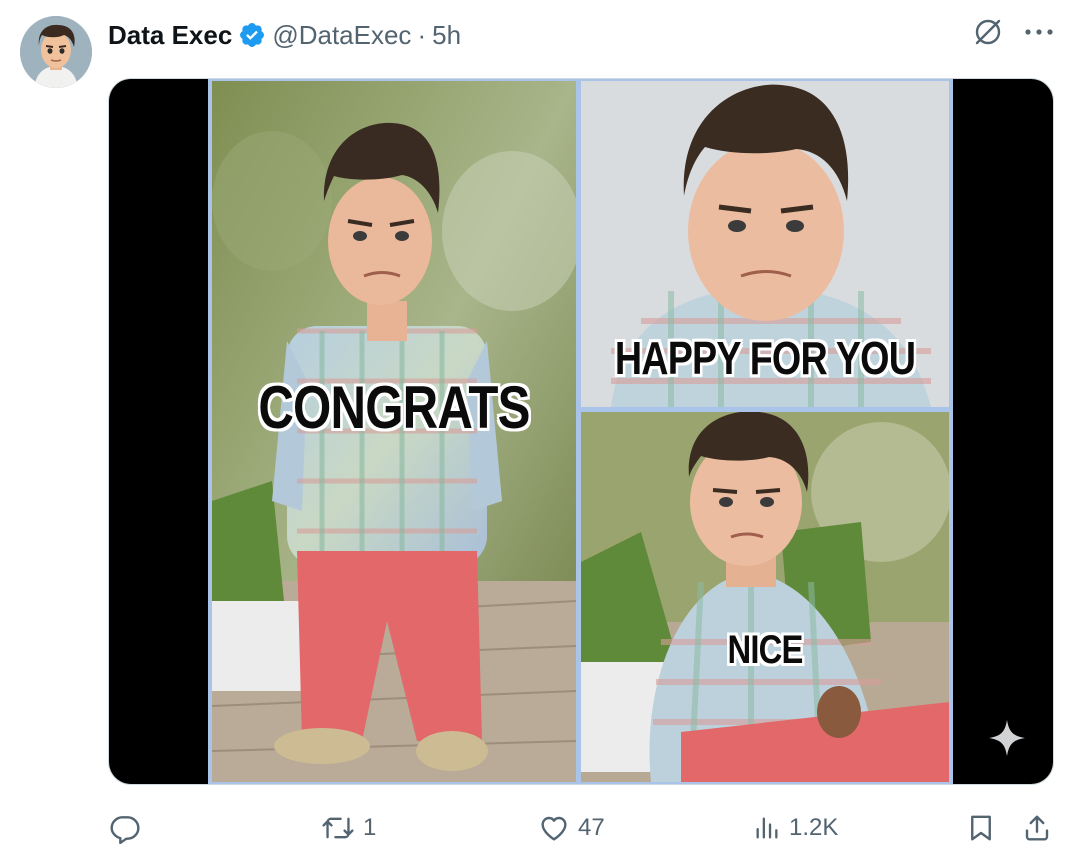 This screenshot has height=857, width=1080. I want to click on more-icon, so click(1039, 32).